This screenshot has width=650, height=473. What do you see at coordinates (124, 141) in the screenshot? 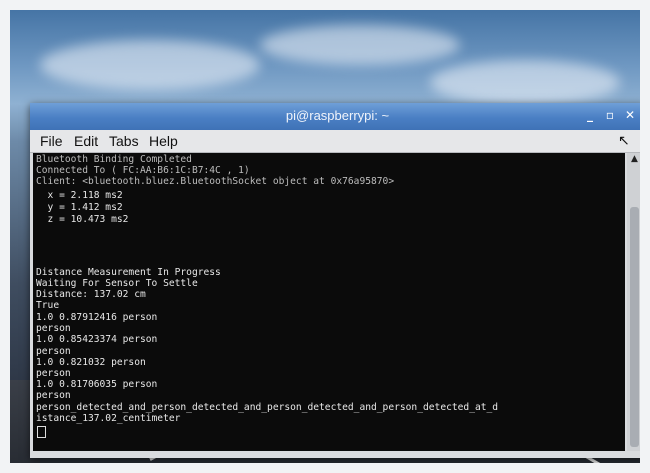
I see `menu-tabs: Tabs` at bounding box center [124, 141].